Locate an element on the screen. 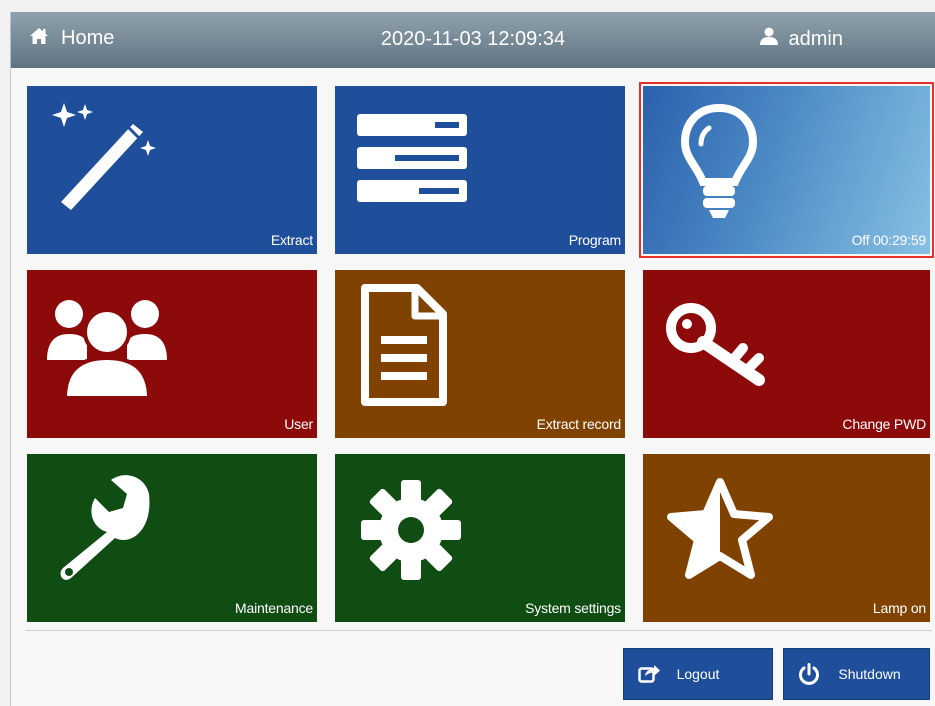 Image resolution: width=935 pixels, height=706 pixels. tile-maintenance: Maintenance is located at coordinates (172, 538).